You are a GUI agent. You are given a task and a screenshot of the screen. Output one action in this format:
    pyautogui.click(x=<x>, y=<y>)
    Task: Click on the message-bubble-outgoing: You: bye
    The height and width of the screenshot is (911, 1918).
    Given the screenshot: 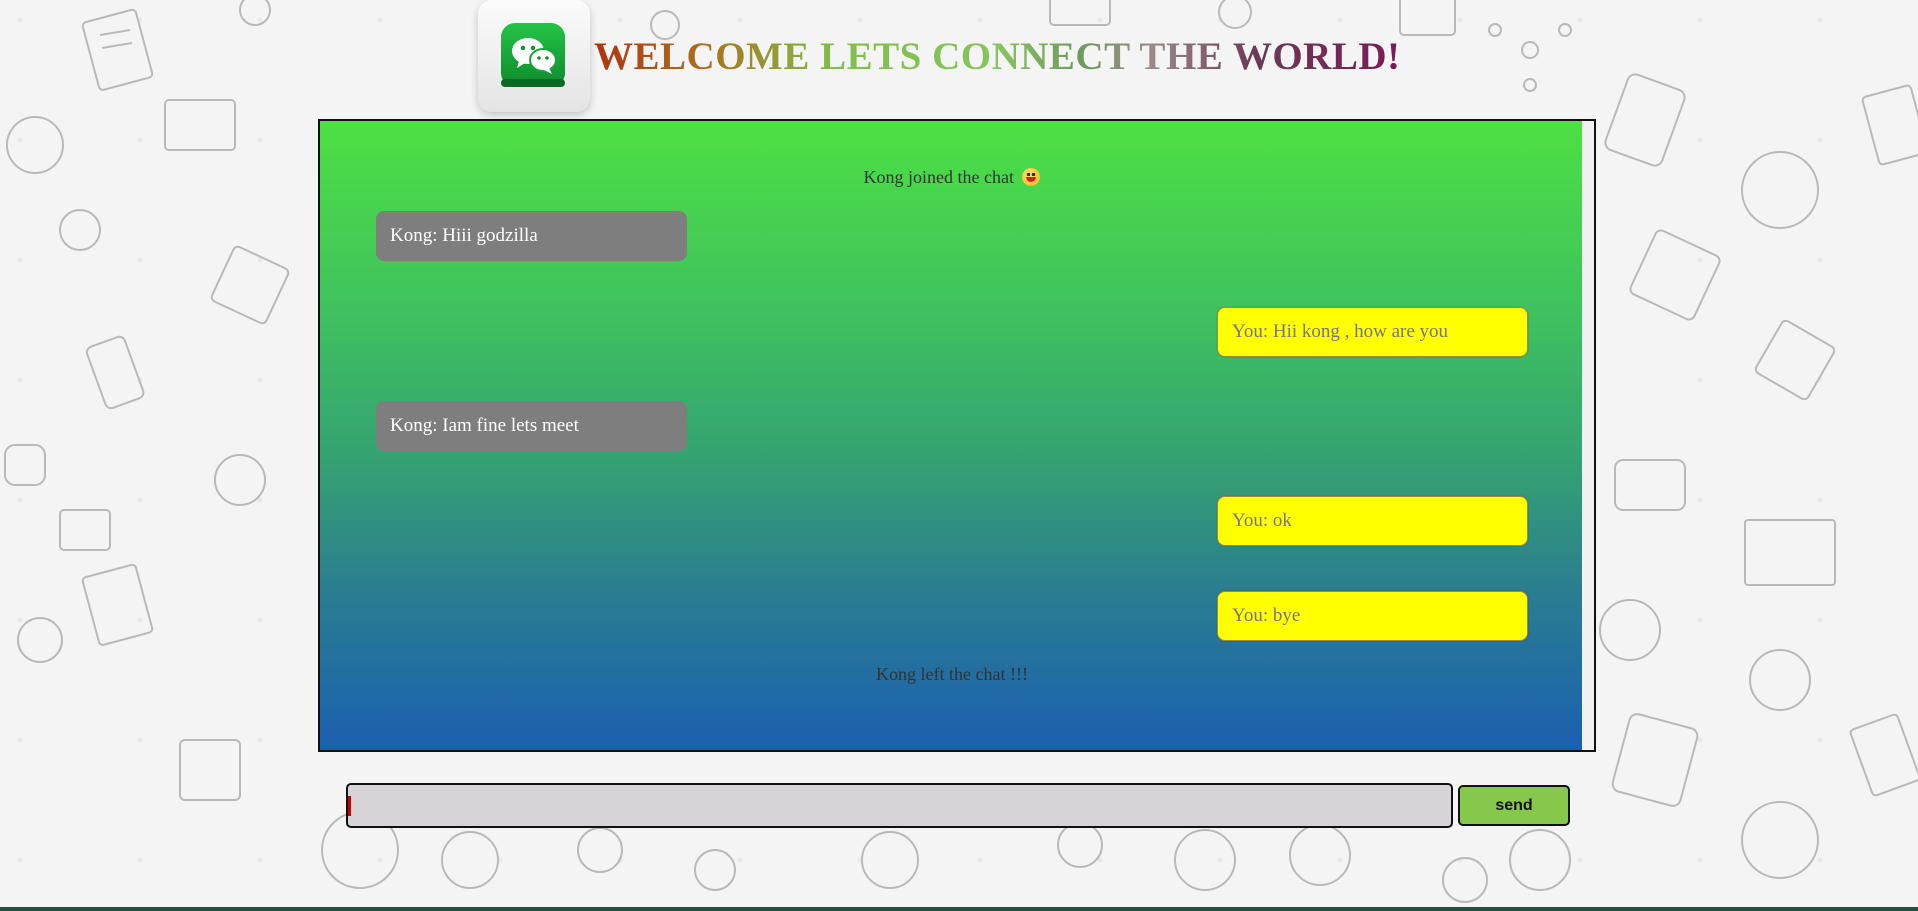 What is the action you would take?
    pyautogui.click(x=1372, y=616)
    